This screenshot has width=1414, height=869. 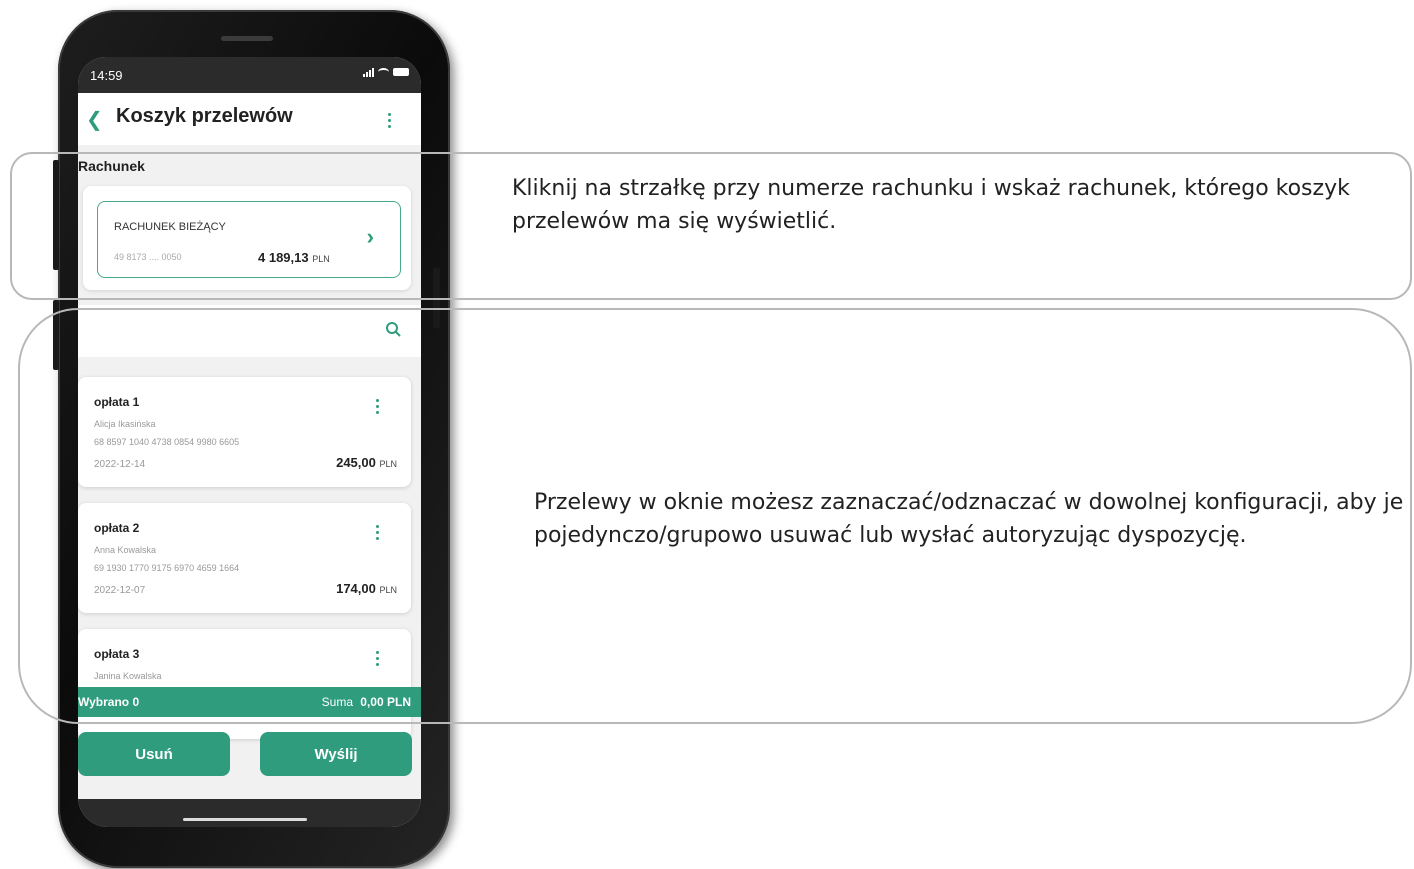 I want to click on home-indicator, so click(x=245, y=819).